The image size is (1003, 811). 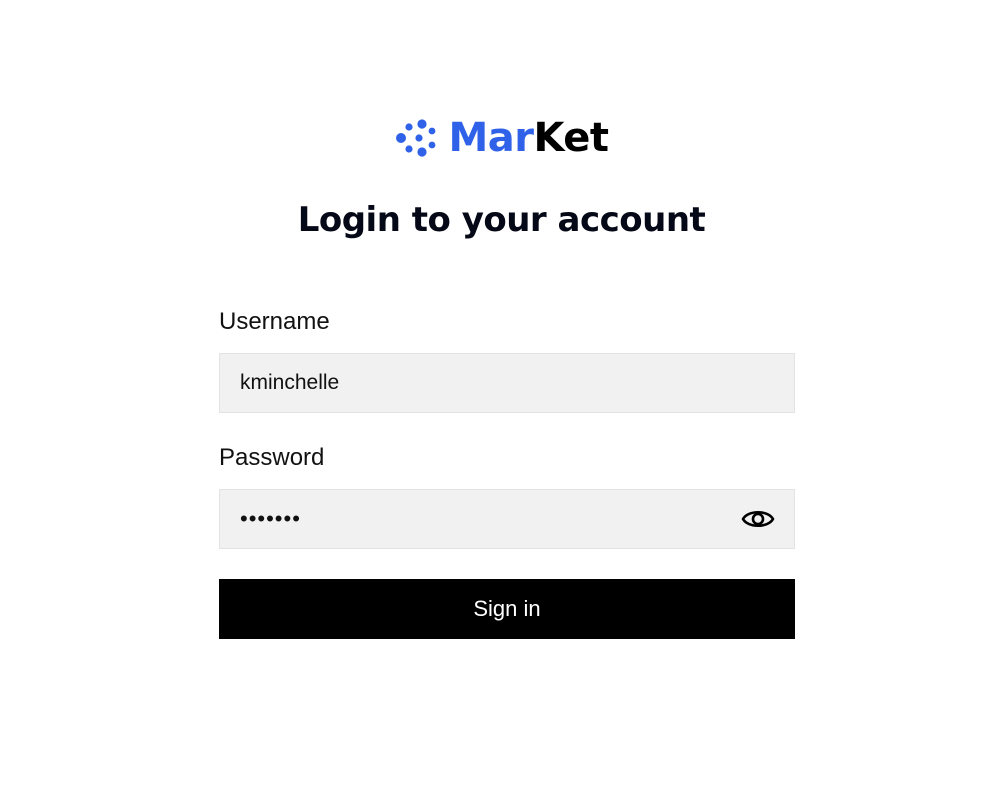 What do you see at coordinates (416, 138) in the screenshot?
I see `dots-cluster-logo-icon` at bounding box center [416, 138].